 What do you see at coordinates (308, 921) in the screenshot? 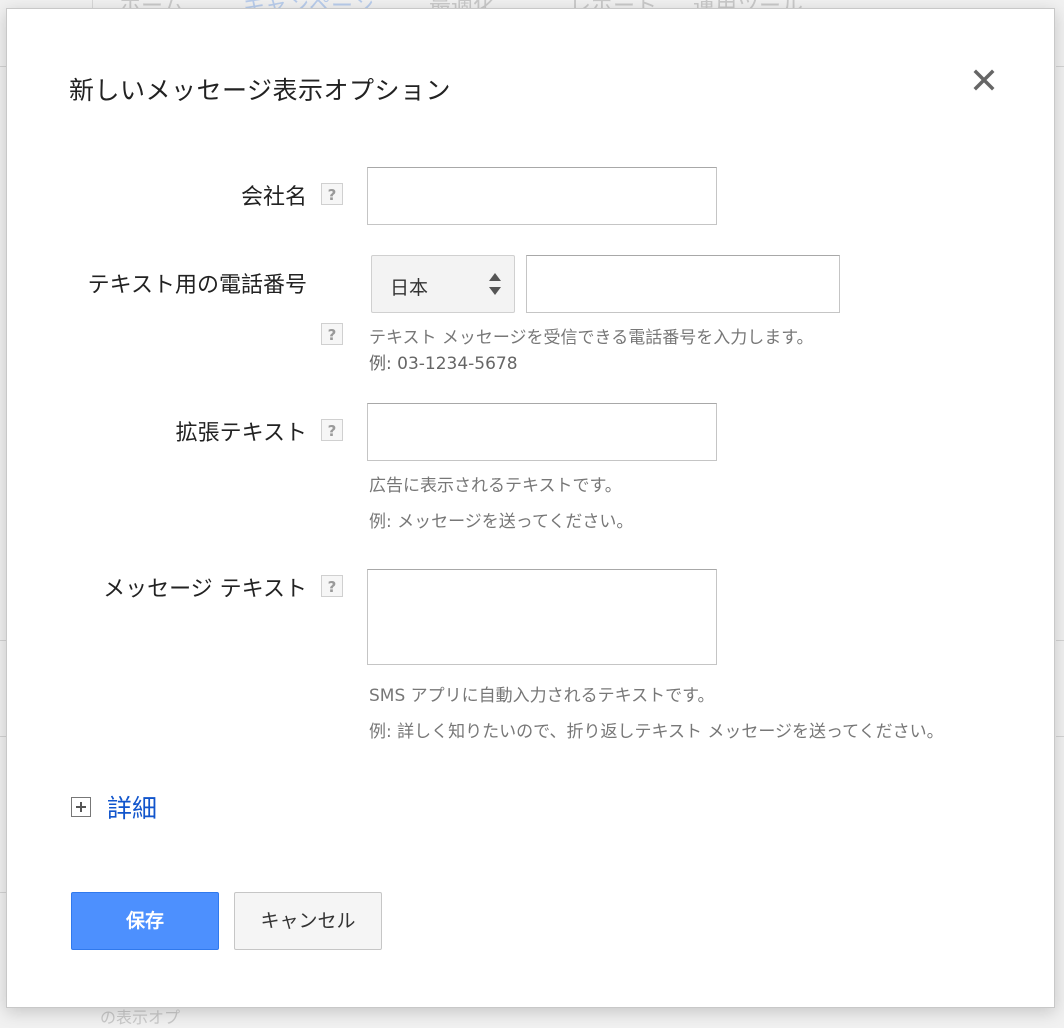
I see `cancel-button: キャンセル` at bounding box center [308, 921].